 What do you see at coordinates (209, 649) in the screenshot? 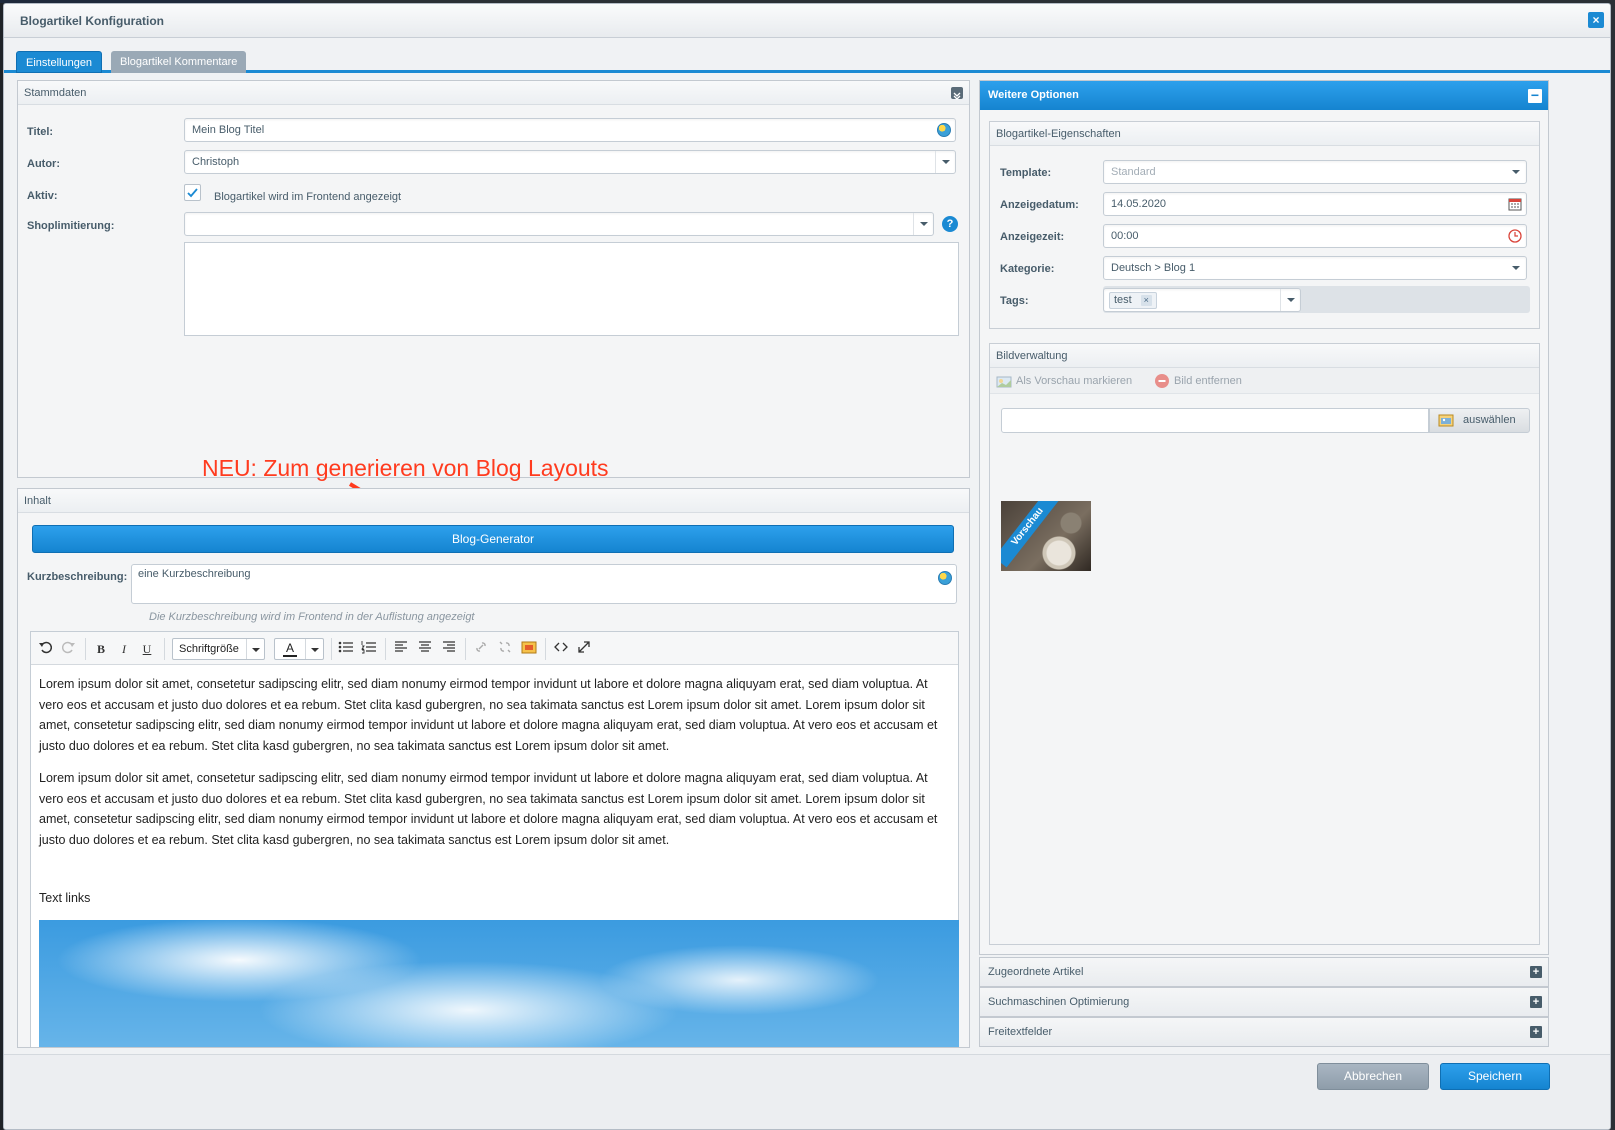
I see `fontsize-value: Schriftgröße` at bounding box center [209, 649].